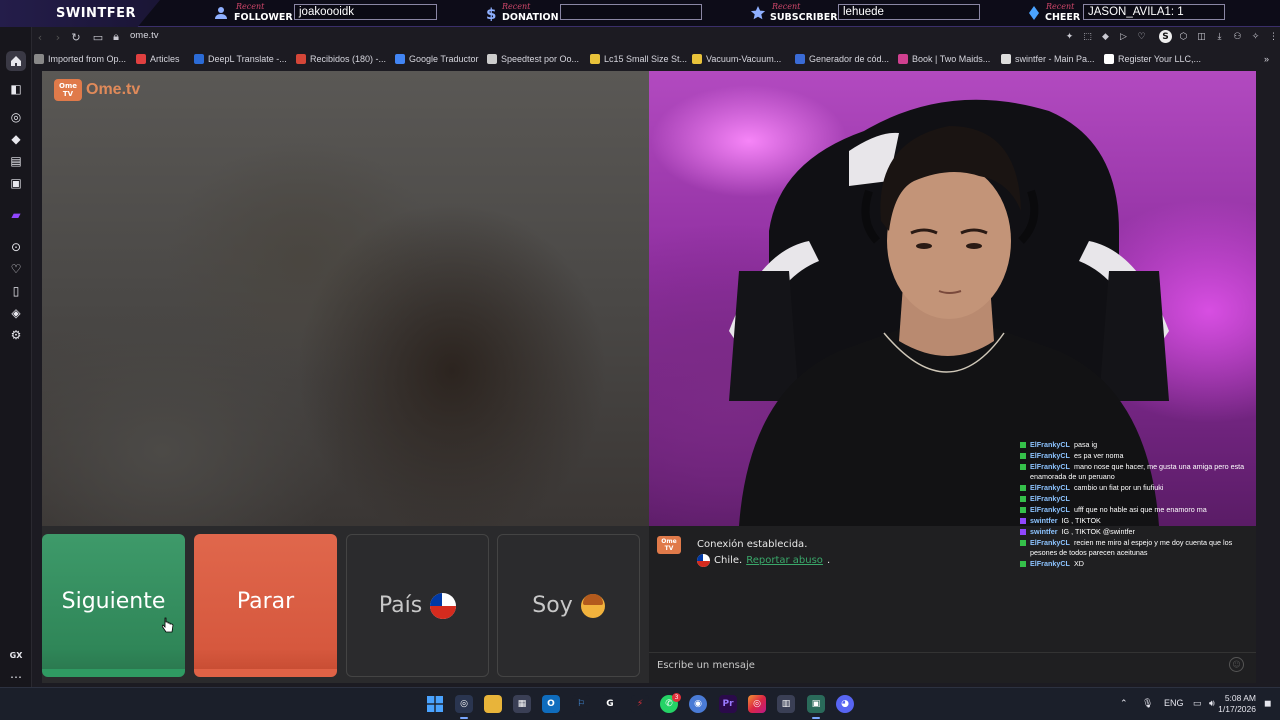 The height and width of the screenshot is (720, 1280). I want to click on cube-icon: ⬡, so click(1183, 36).